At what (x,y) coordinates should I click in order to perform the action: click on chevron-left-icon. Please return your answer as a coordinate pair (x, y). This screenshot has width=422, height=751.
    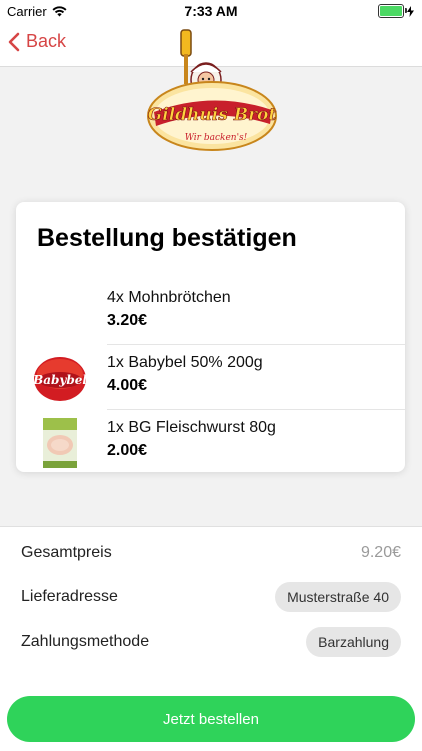
    Looking at the image, I should click on (14, 41).